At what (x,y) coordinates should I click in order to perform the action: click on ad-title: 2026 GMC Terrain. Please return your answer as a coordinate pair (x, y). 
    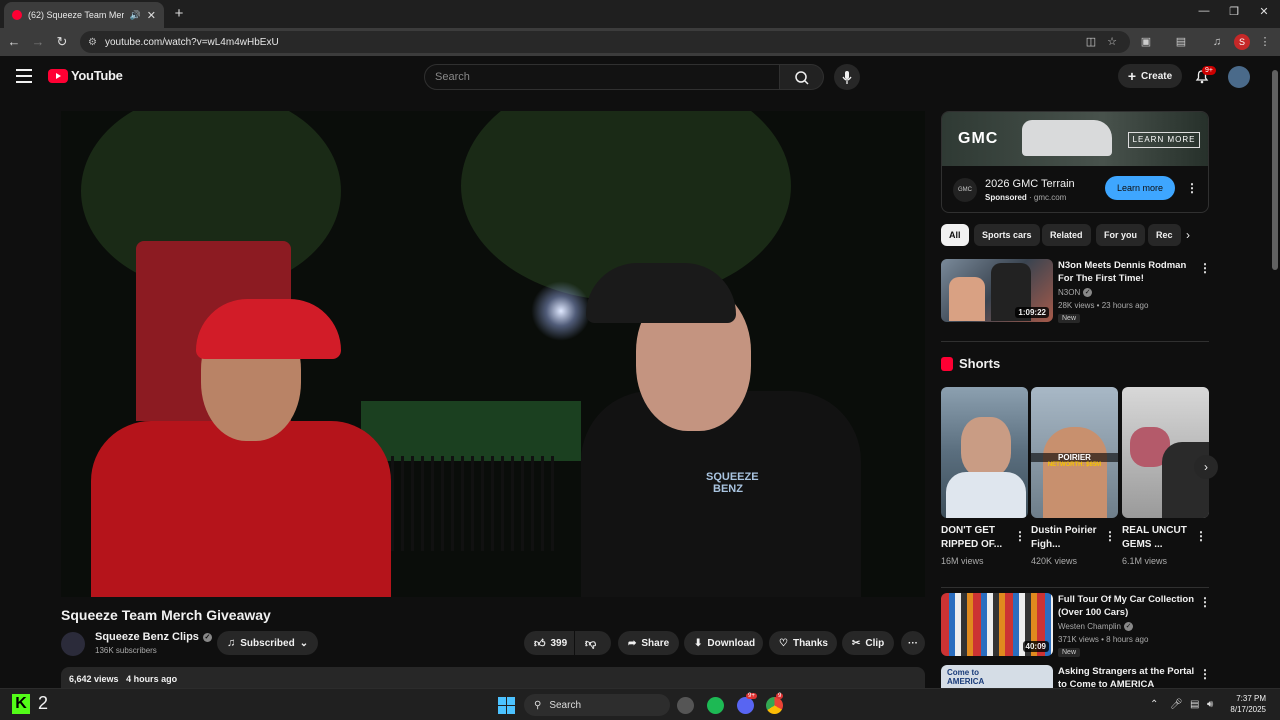
    Looking at the image, I should click on (1030, 184).